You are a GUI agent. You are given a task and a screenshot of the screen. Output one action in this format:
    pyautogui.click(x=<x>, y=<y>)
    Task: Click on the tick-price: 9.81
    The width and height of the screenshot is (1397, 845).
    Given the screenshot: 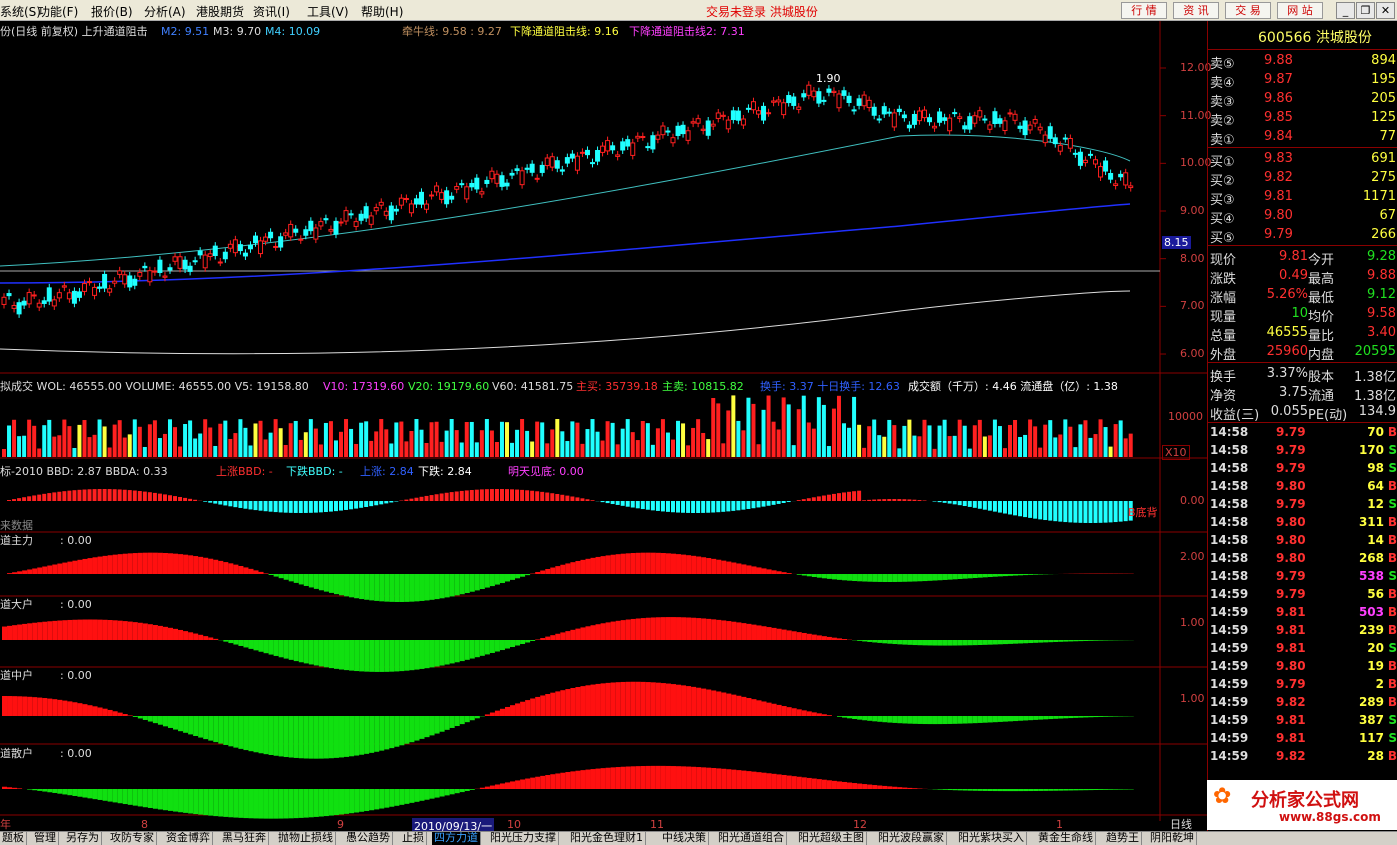 What is the action you would take?
    pyautogui.click(x=1291, y=720)
    